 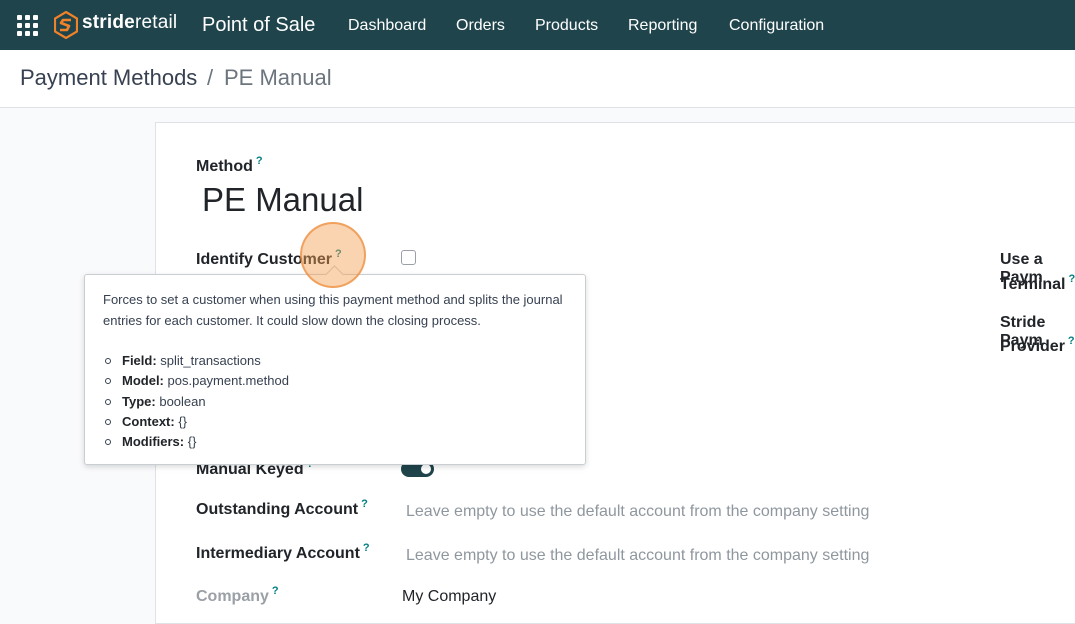 I want to click on intermediary-account-label: Intermediary Account?, so click(x=283, y=554).